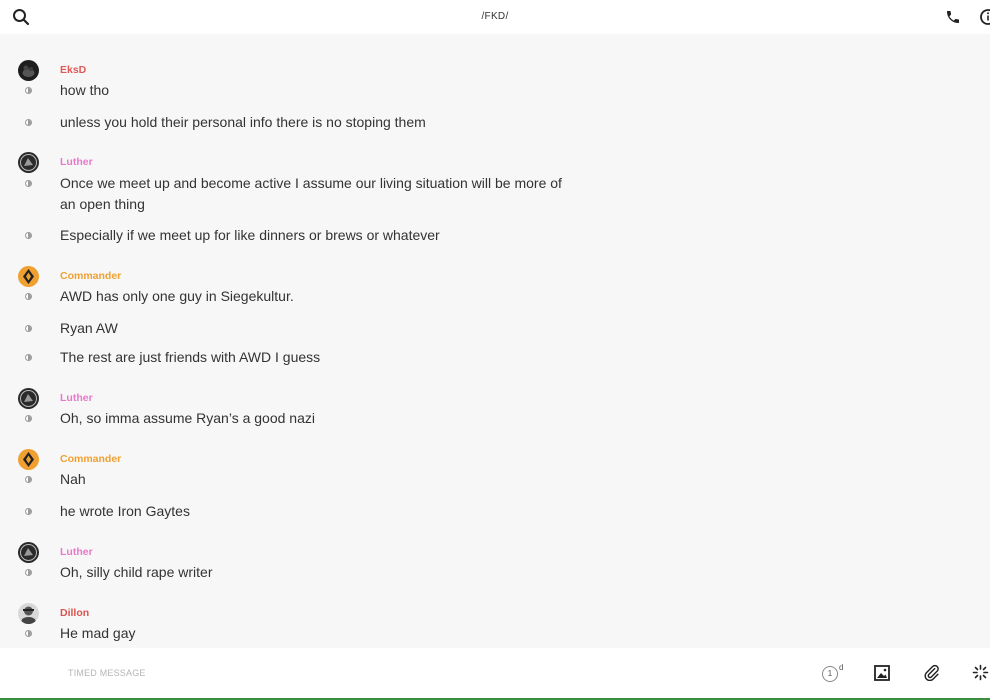  Describe the element at coordinates (98, 633) in the screenshot. I see `message-text: He mad gay` at that location.